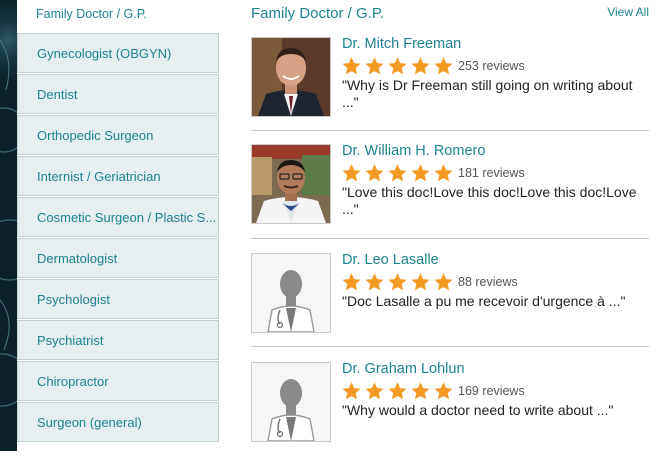 Image resolution: width=663 pixels, height=464 pixels. I want to click on review-count-link: 181 reviews, so click(491, 173).